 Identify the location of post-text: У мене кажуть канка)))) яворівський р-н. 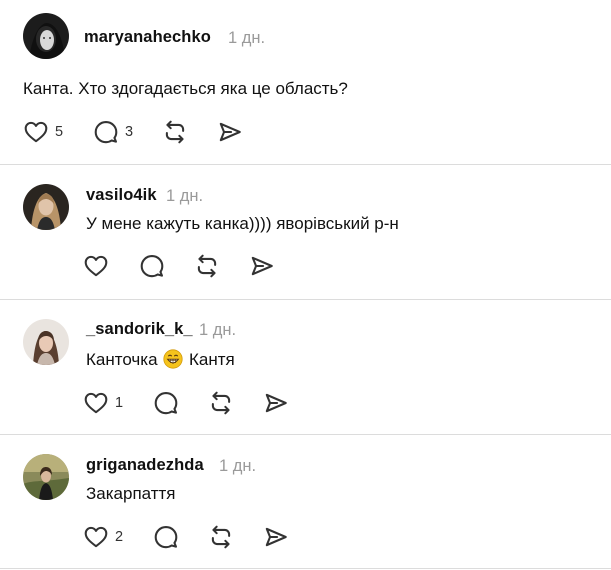
(242, 223).